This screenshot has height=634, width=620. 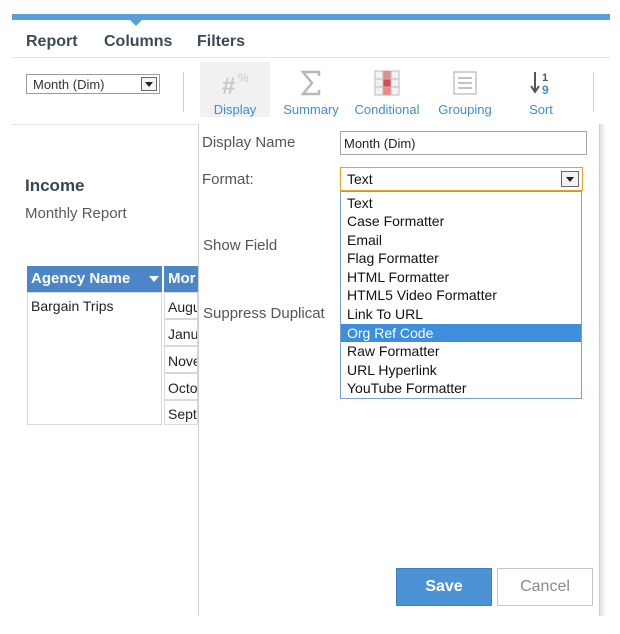 I want to click on toolbar-divider, so click(x=106, y=124).